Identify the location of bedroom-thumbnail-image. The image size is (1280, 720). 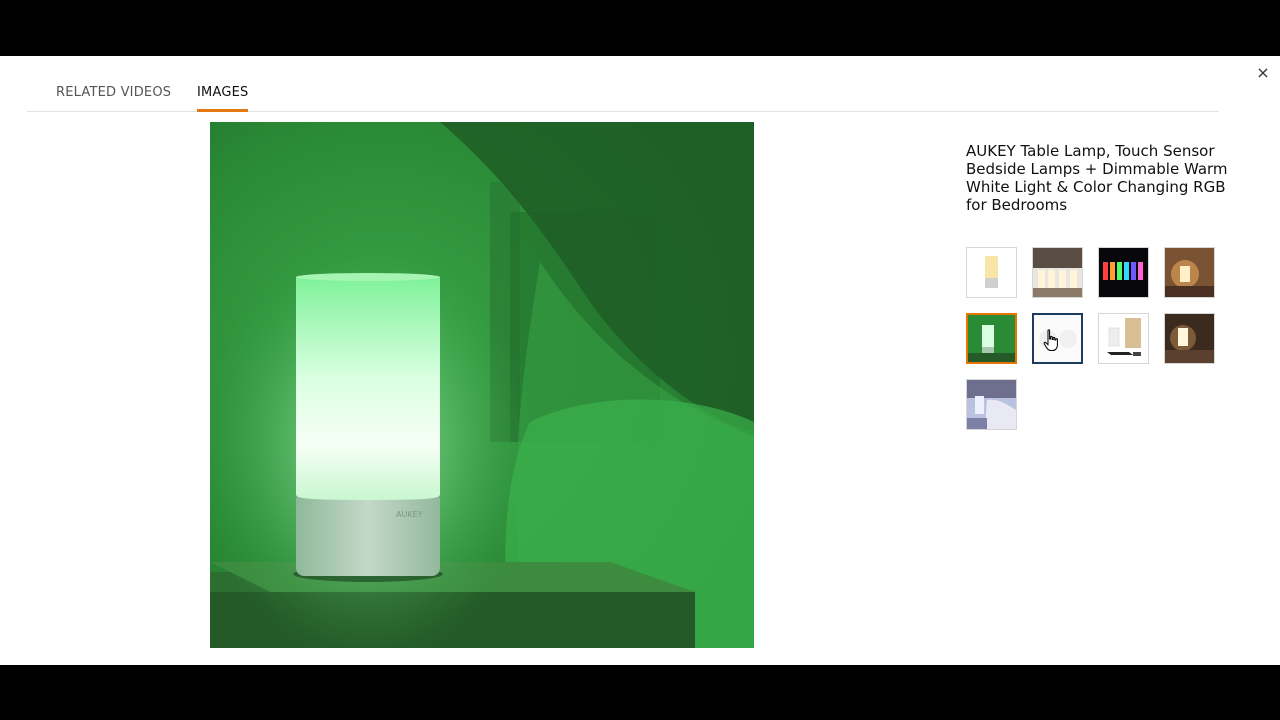
(1189, 338).